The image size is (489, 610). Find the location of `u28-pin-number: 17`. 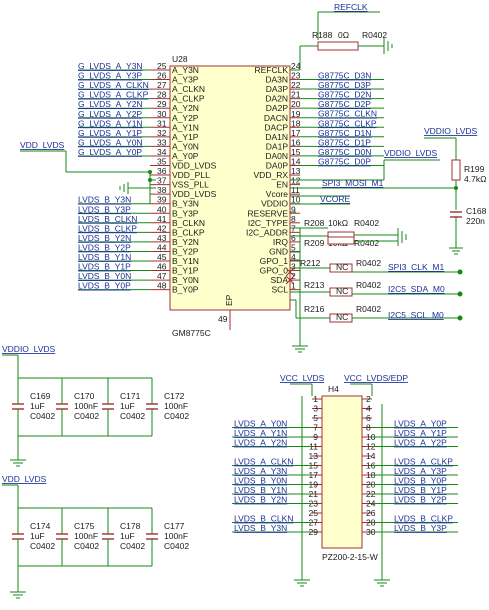

u28-pin-number: 17 is located at coordinates (296, 133).